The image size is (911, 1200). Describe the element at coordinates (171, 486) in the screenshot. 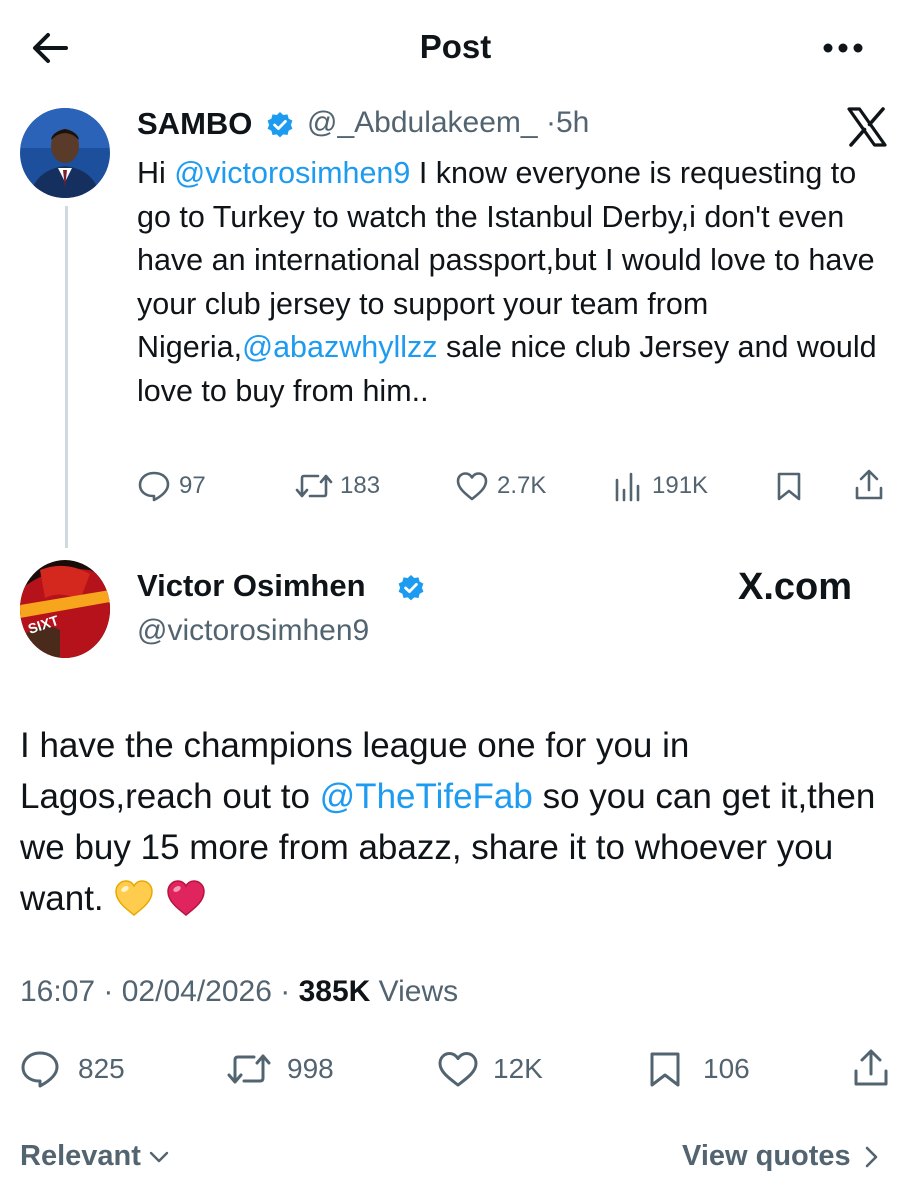

I see `quoted-reply-button: 97` at that location.